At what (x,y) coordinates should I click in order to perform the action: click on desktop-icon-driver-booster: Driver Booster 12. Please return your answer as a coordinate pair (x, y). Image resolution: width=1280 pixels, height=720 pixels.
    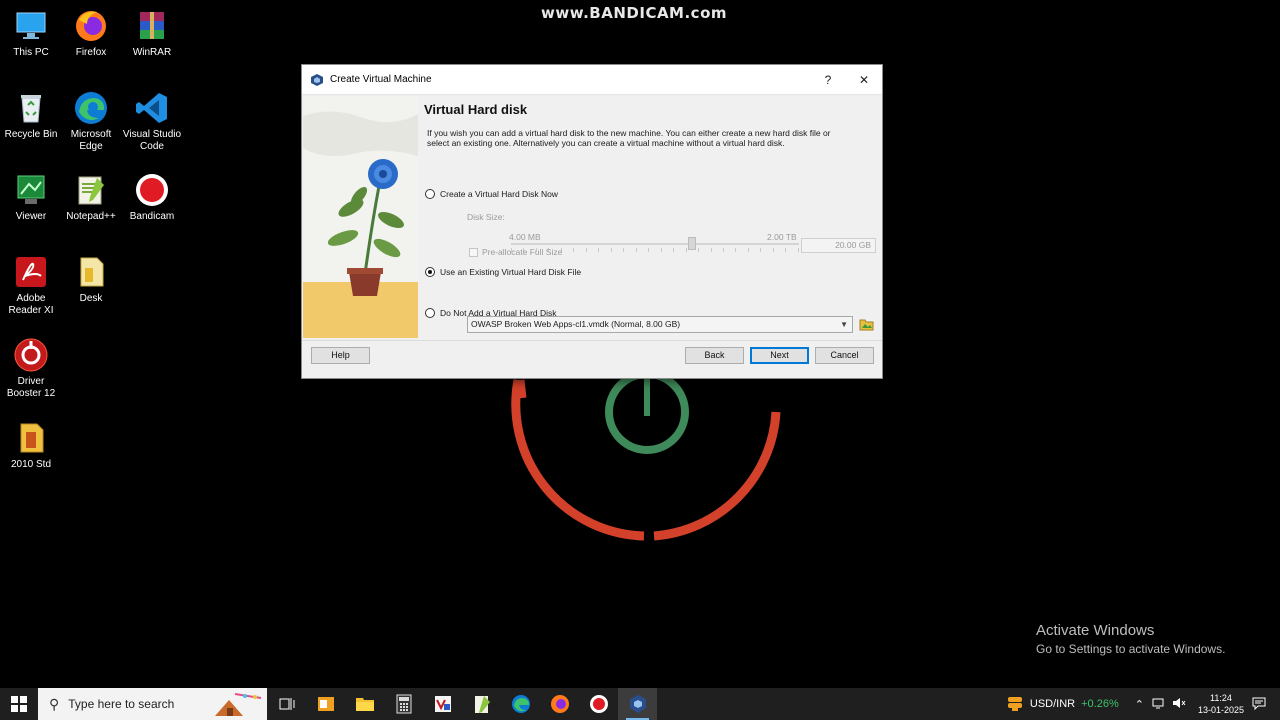
    Looking at the image, I should click on (31, 368).